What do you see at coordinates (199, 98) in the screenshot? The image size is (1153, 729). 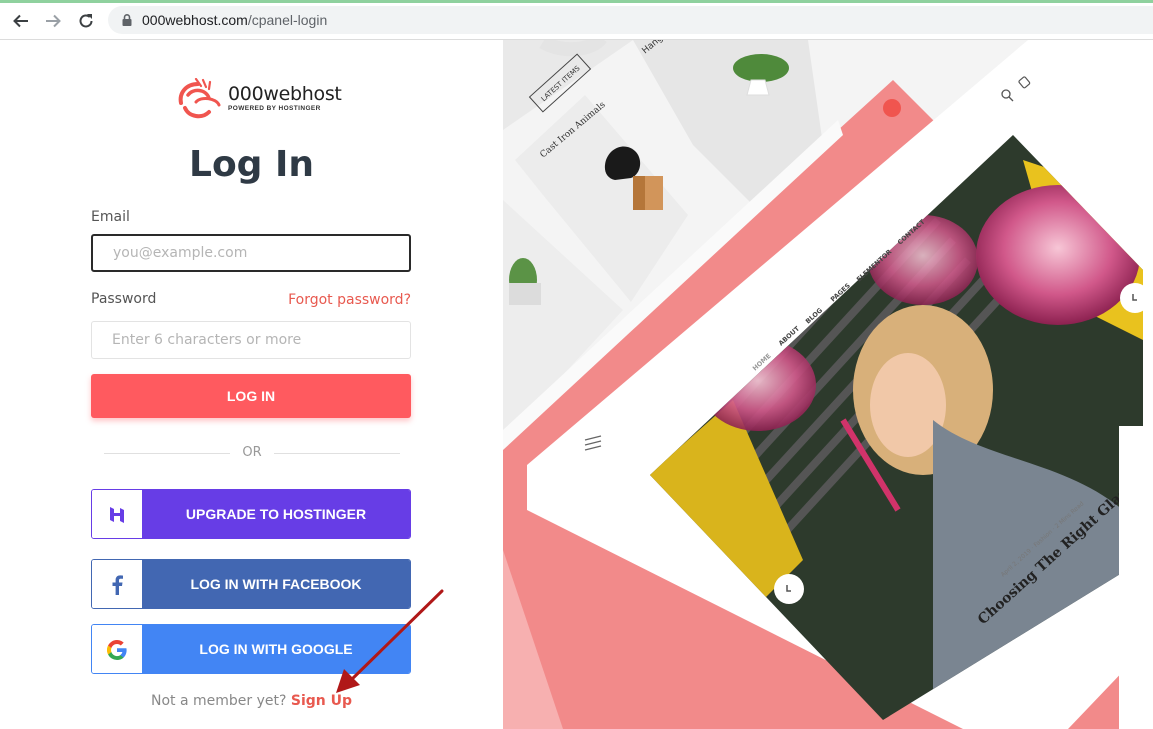 I see `000webhost-logo-icon` at bounding box center [199, 98].